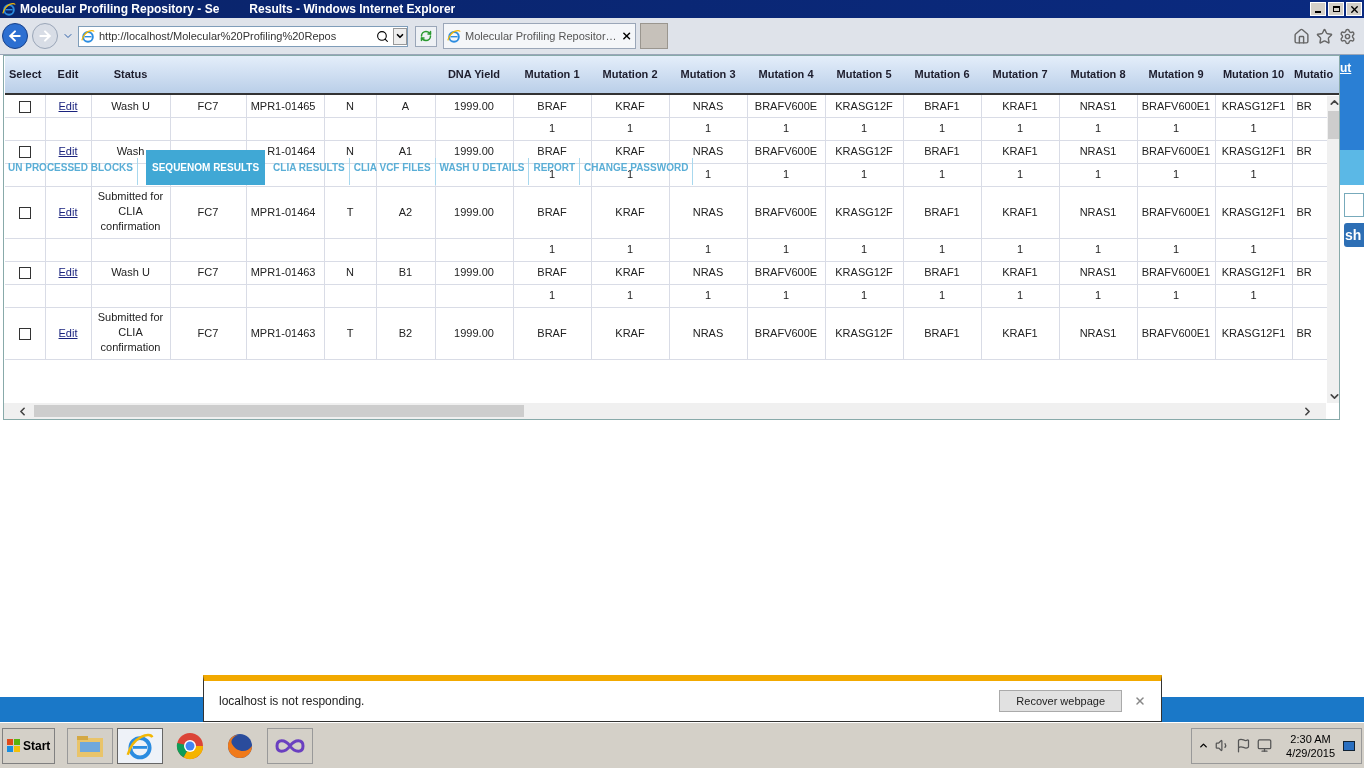 Image resolution: width=1364 pixels, height=768 pixels. Describe the element at coordinates (130, 212) in the screenshot. I see `table-cell-text: Submitted for CLIA confirmation` at that location.